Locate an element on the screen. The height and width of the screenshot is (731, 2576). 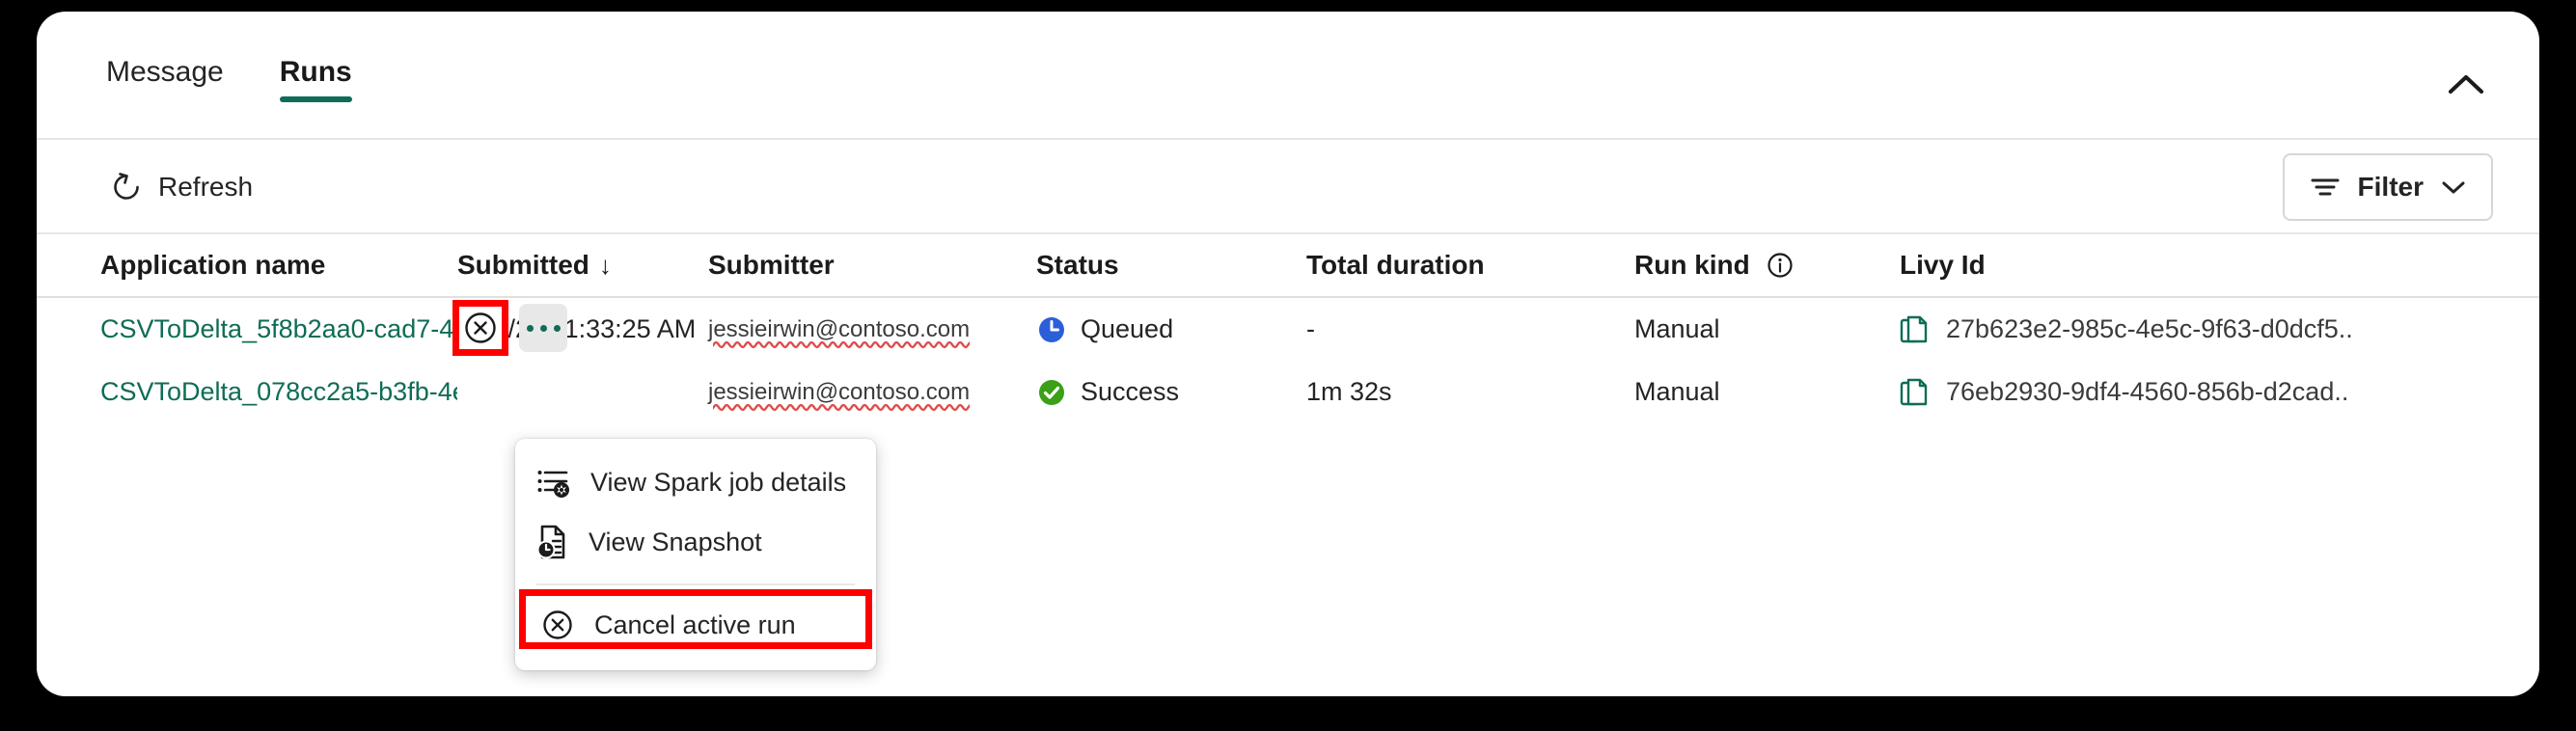
refresh-button: Refresh is located at coordinates (181, 187).